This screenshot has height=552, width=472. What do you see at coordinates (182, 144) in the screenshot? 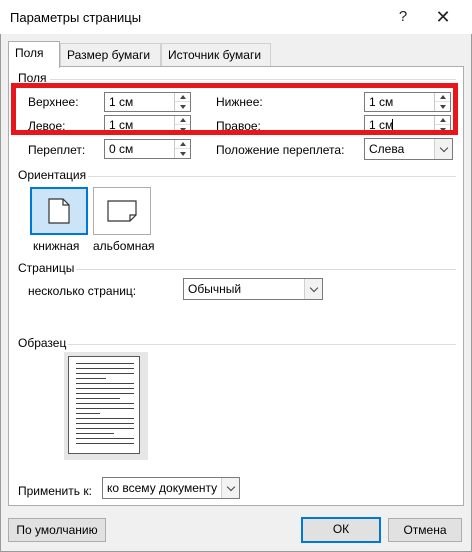
I see `spin-up-icon` at bounding box center [182, 144].